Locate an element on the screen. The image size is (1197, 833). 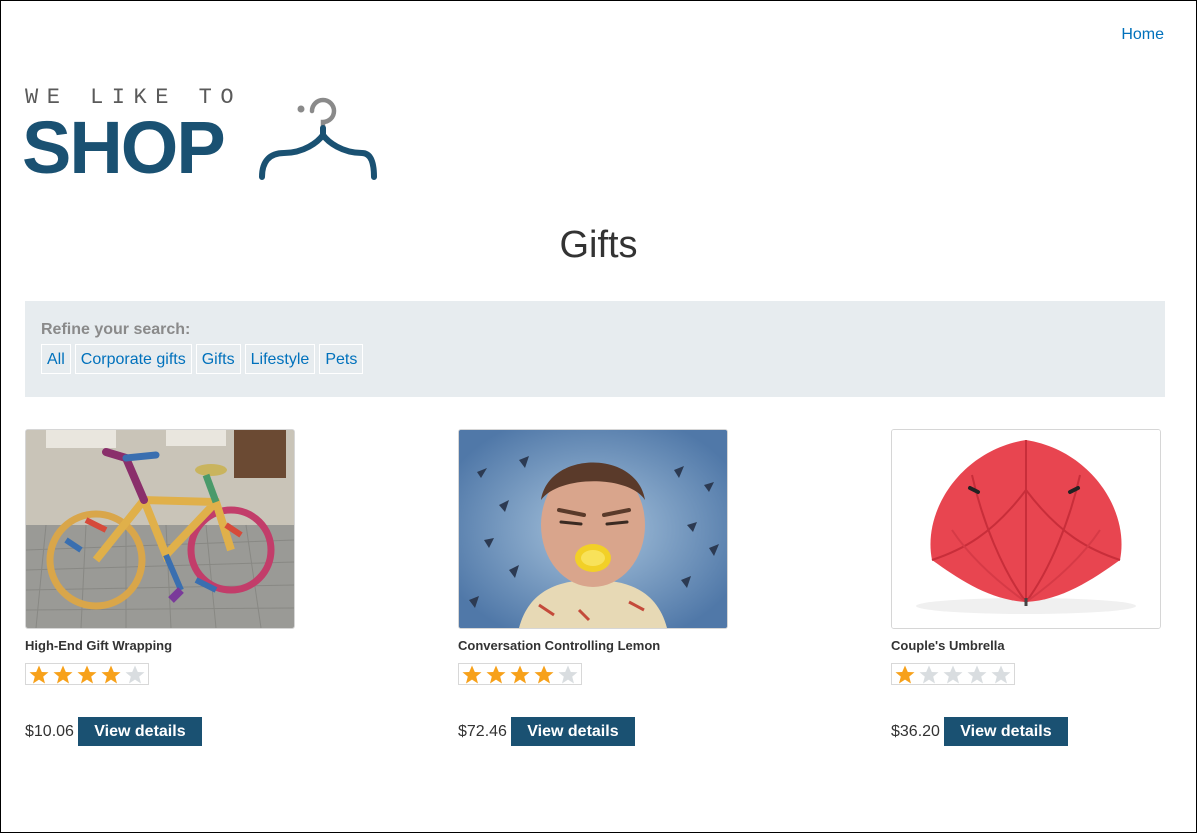
logo-wordmark: SHOP is located at coordinates (124, 147).